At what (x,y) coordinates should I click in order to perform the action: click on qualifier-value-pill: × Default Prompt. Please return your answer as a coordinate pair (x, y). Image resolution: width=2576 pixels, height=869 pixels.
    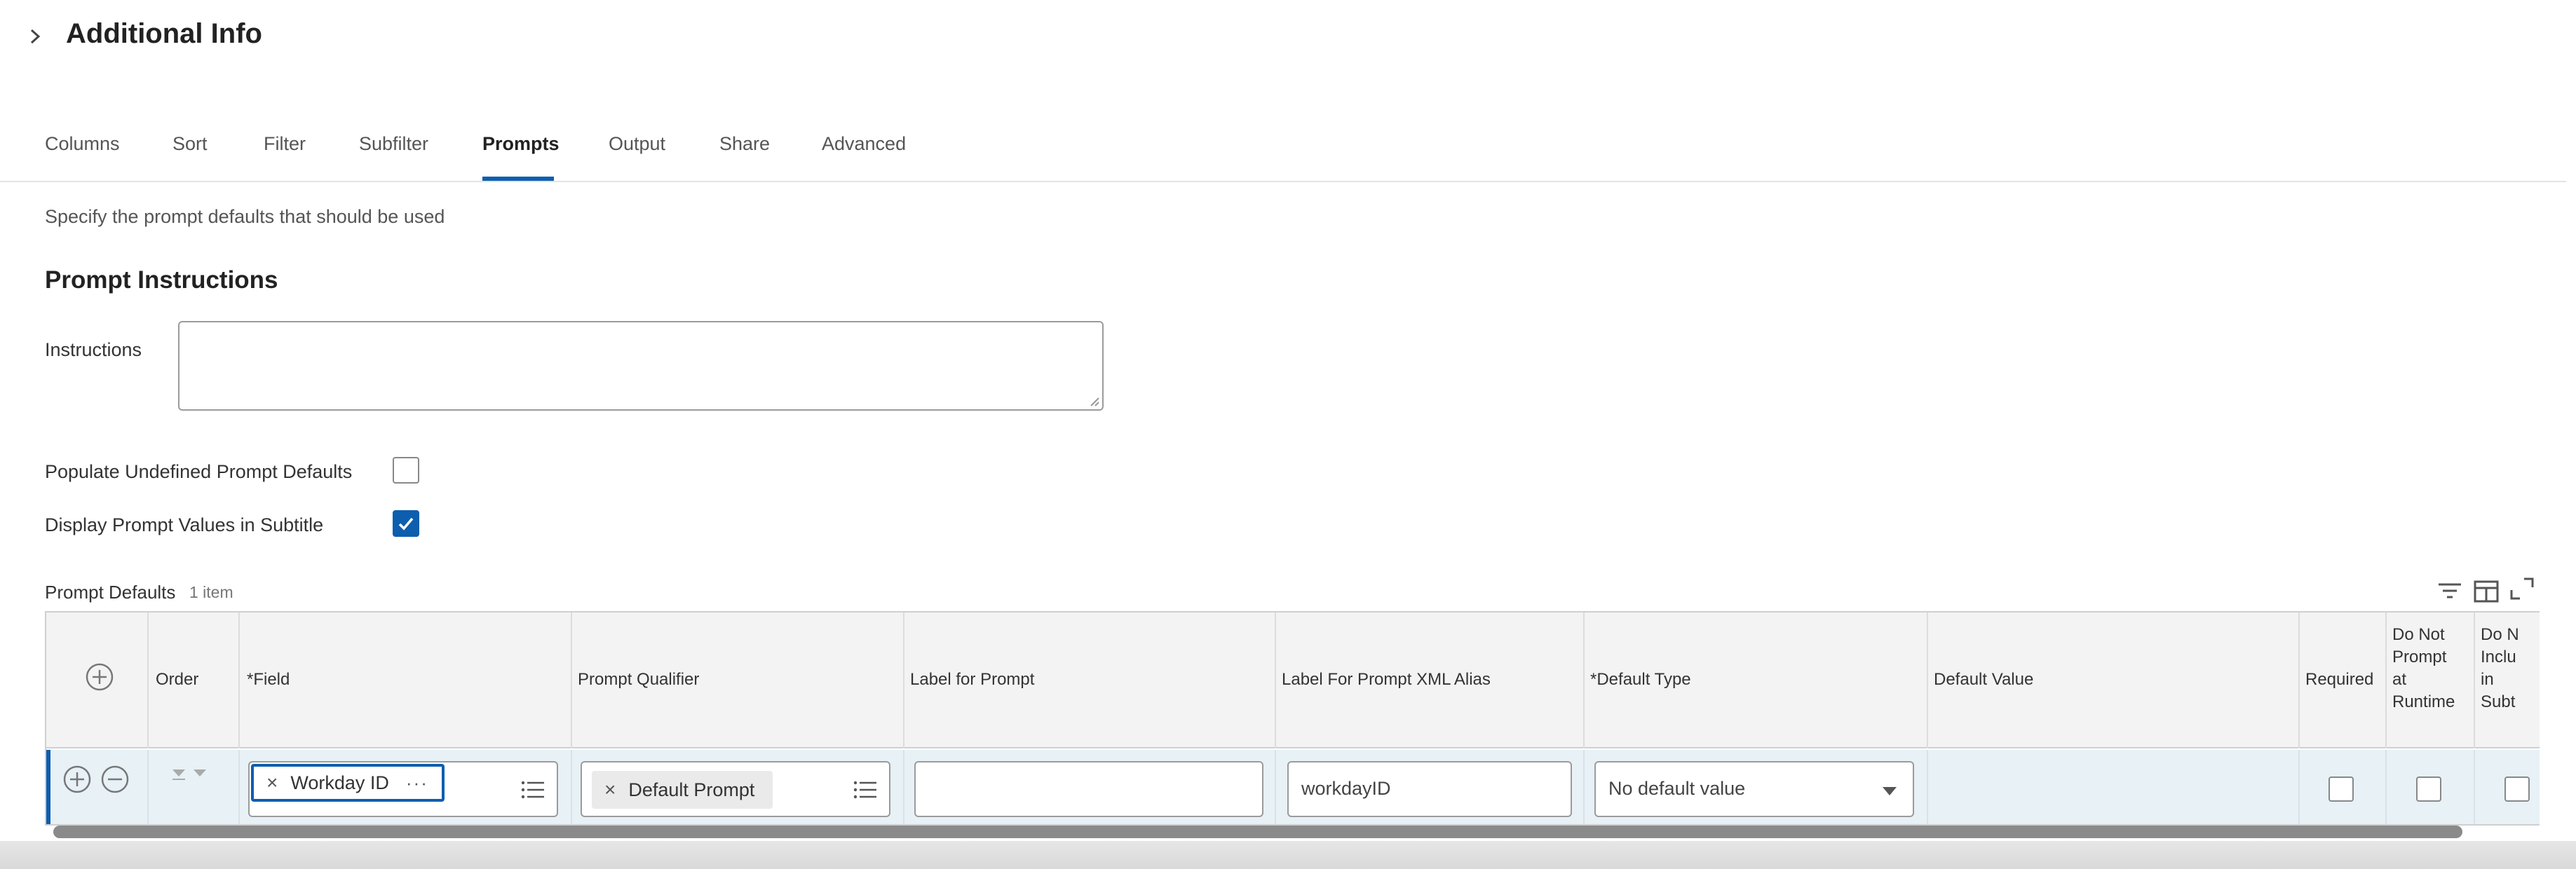
    Looking at the image, I should click on (682, 790).